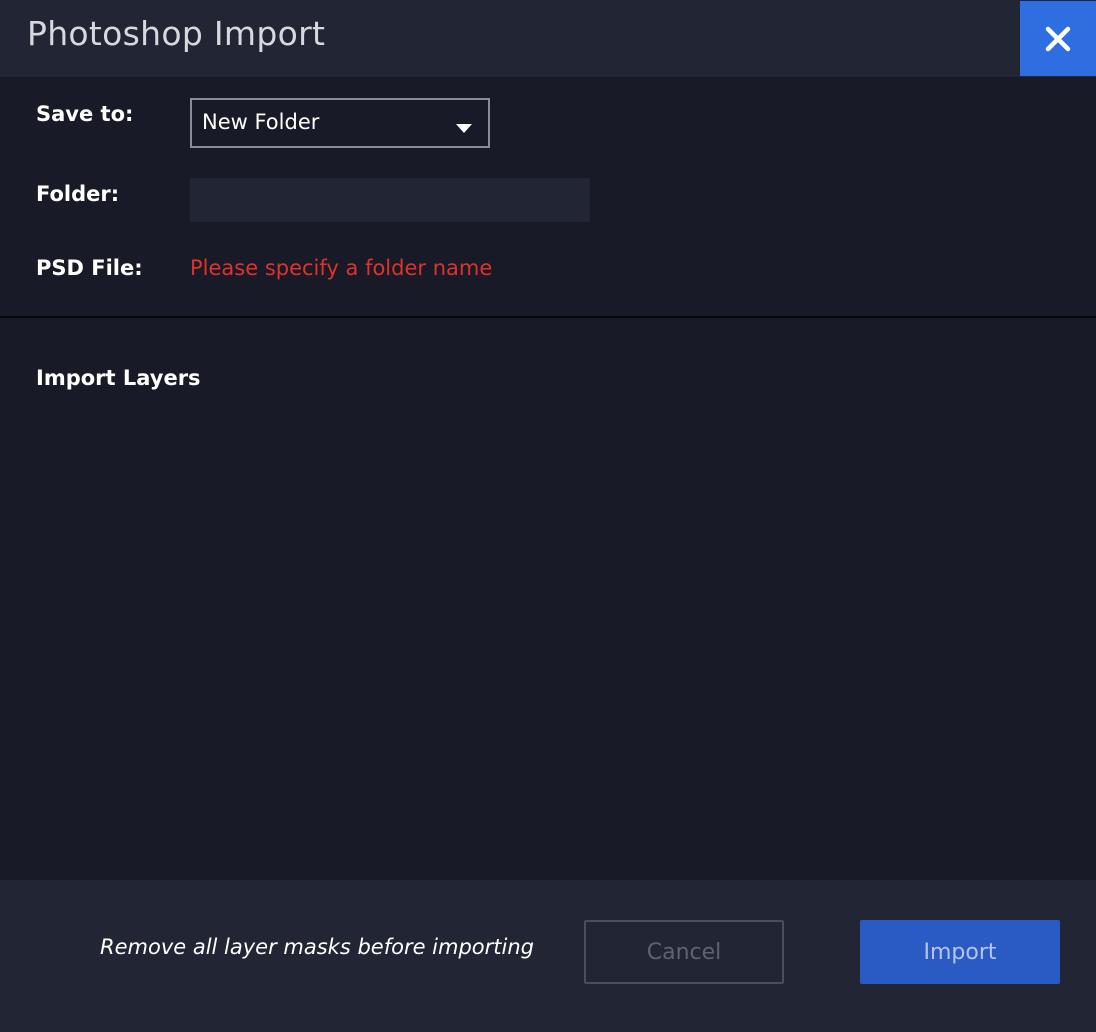 This screenshot has height=1032, width=1096. I want to click on save-to-label: Save to:, so click(85, 114).